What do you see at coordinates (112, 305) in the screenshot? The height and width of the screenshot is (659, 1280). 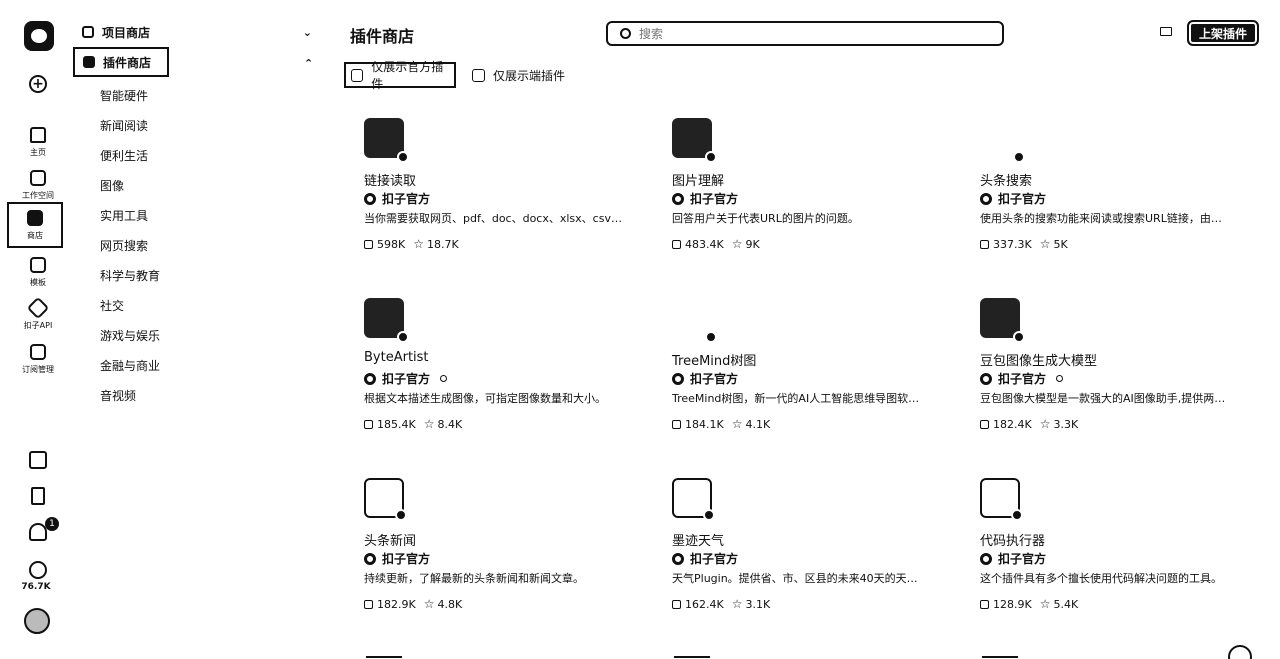 I see `category-item: 社交` at bounding box center [112, 305].